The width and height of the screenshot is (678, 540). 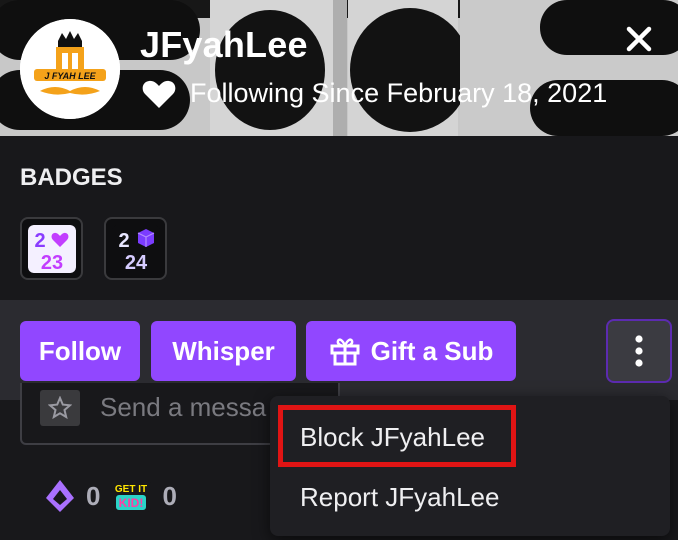 I want to click on gift-sub-button: Gift a Sub, so click(x=411, y=351).